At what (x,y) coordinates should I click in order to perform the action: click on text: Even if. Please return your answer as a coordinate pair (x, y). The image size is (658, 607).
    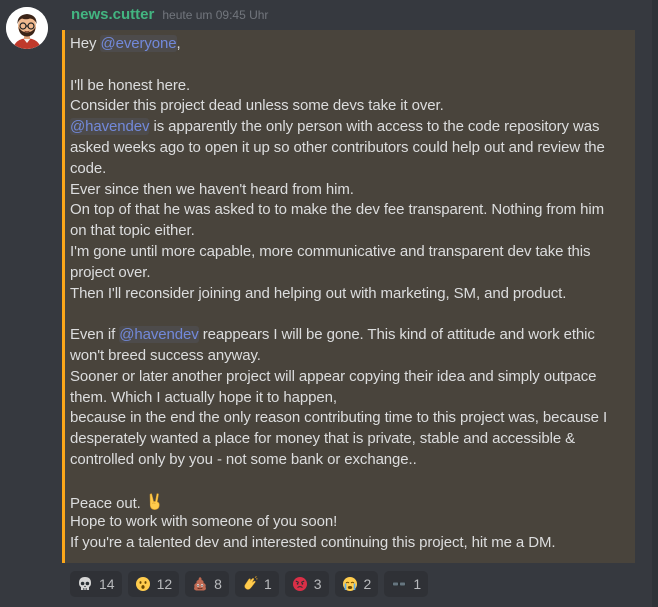
    Looking at the image, I should click on (95, 335).